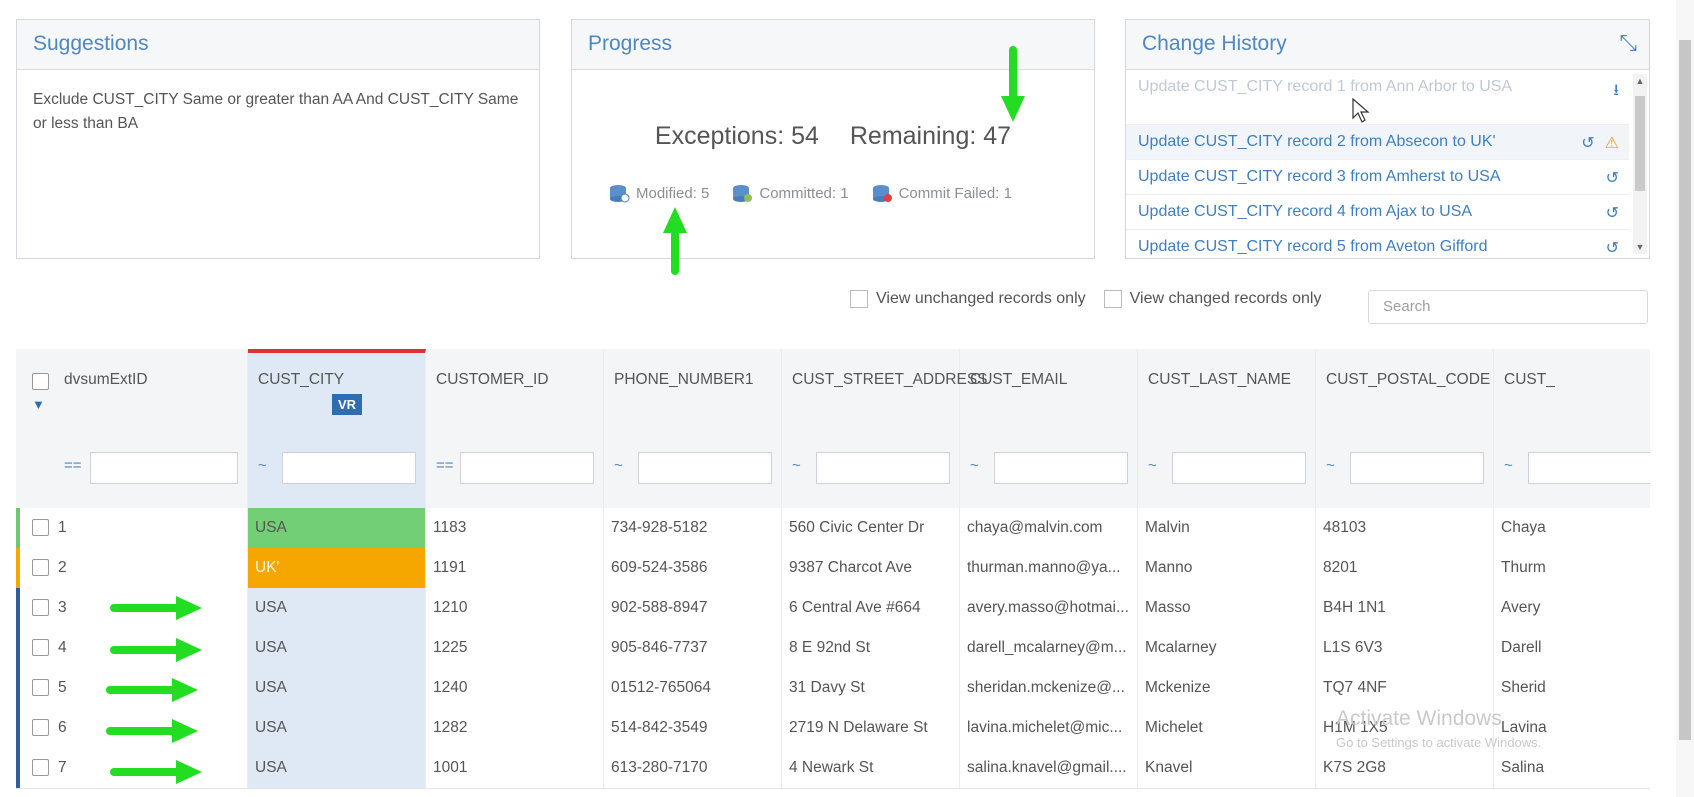 Image resolution: width=1694 pixels, height=797 pixels. Describe the element at coordinates (1640, 247) in the screenshot. I see `scroll-down-icon: ▼` at that location.